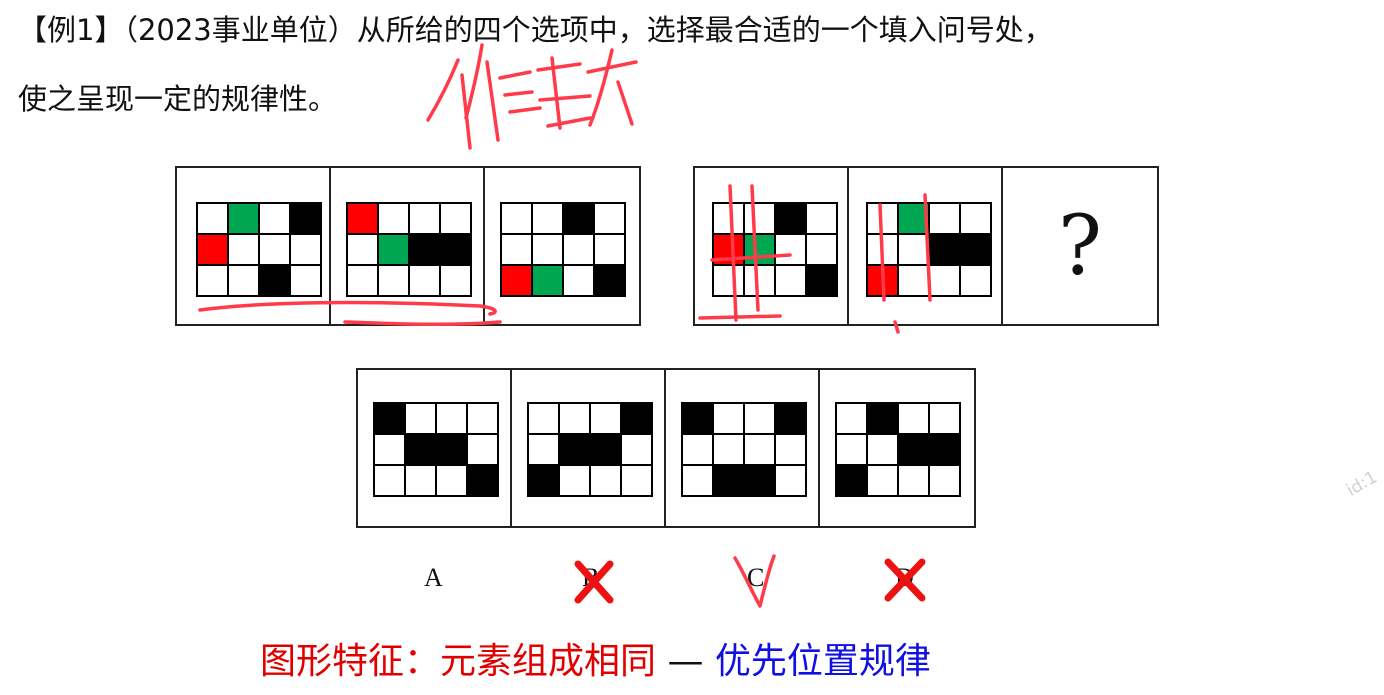 The width and height of the screenshot is (1384, 695). I want to click on option-panel-d, so click(897, 448).